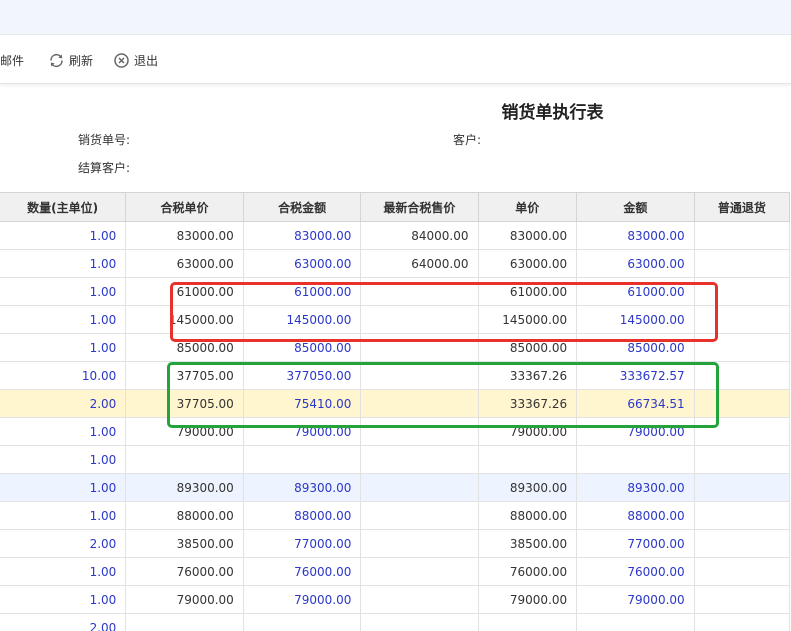 The image size is (791, 631). I want to click on table-cell: 377050.00, so click(302, 375).